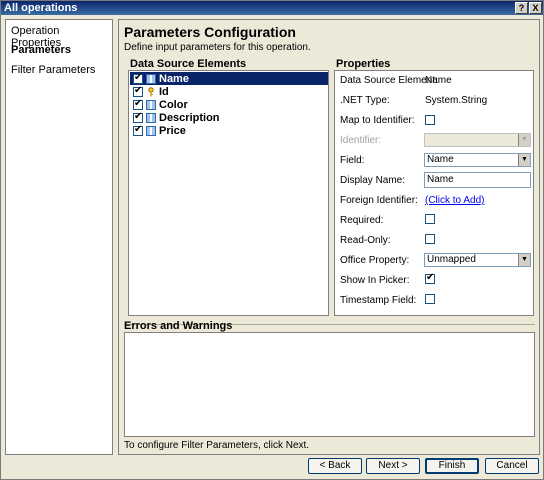  I want to click on net-type-value: System.String, so click(456, 100).